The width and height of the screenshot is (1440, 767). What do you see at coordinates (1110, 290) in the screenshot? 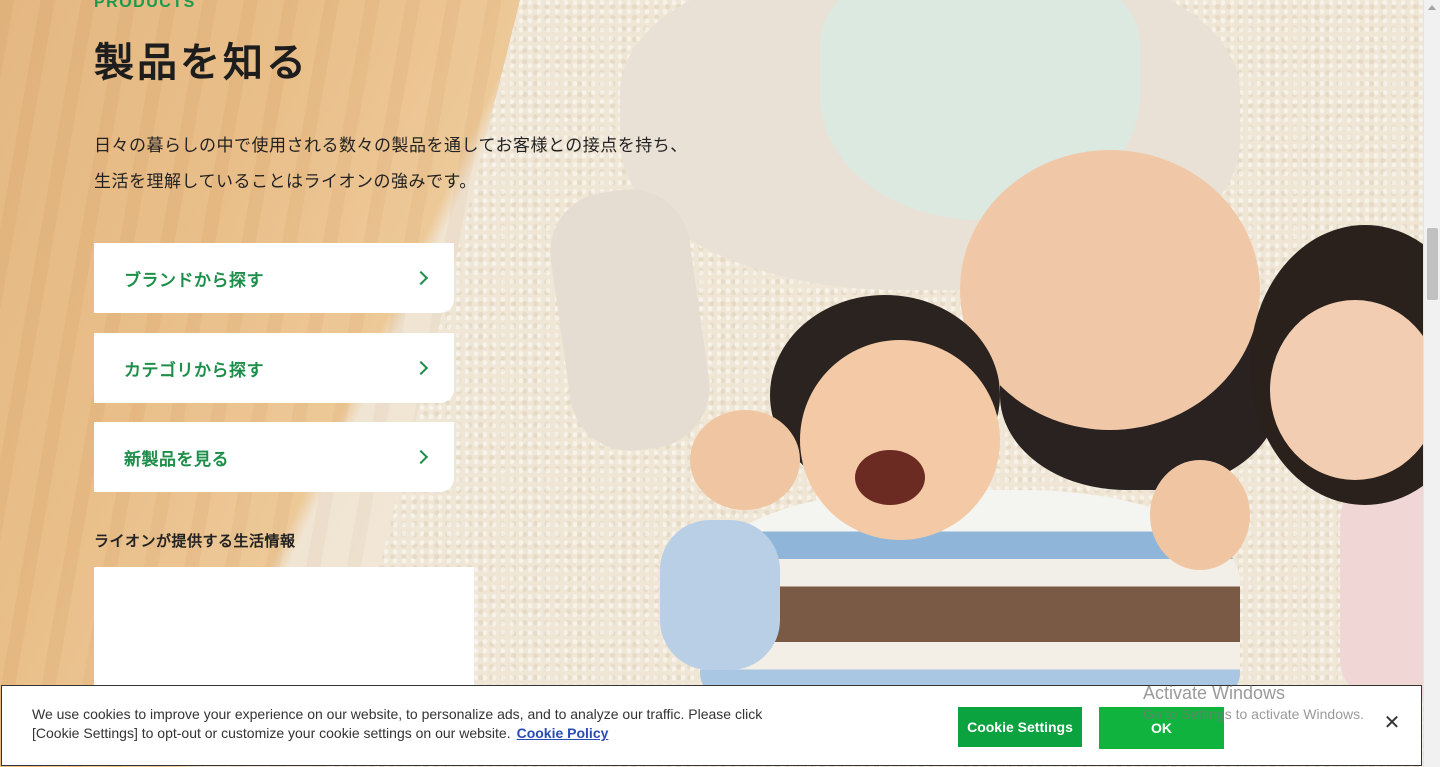
I see `father-face` at bounding box center [1110, 290].